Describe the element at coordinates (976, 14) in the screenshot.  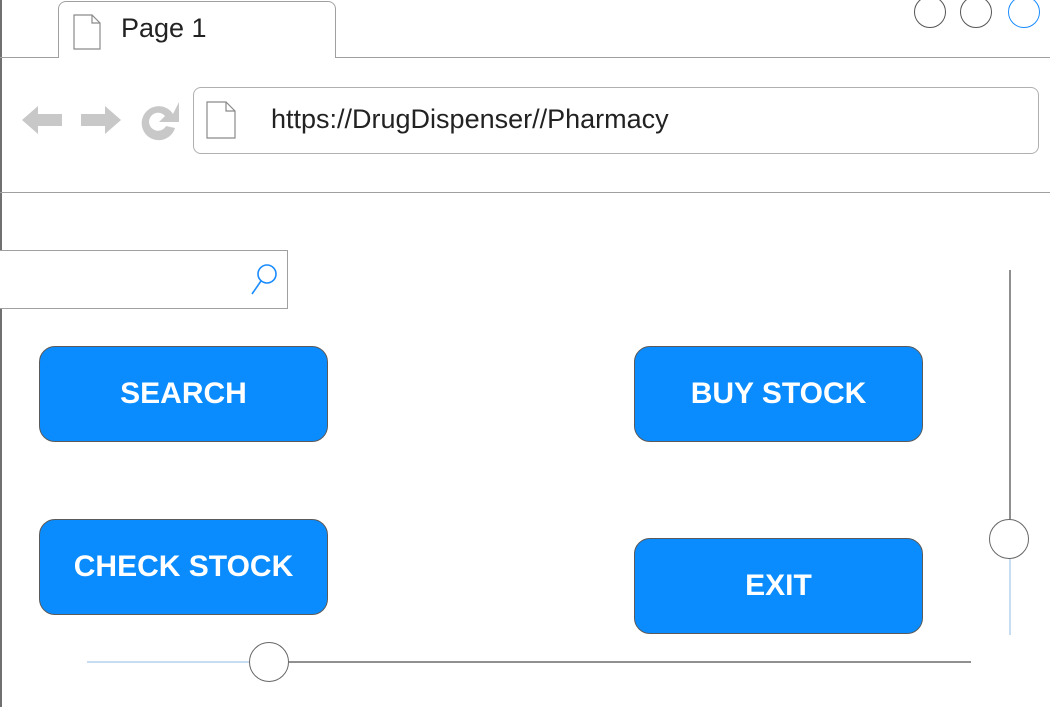
I see `maximize-circle-icon` at that location.